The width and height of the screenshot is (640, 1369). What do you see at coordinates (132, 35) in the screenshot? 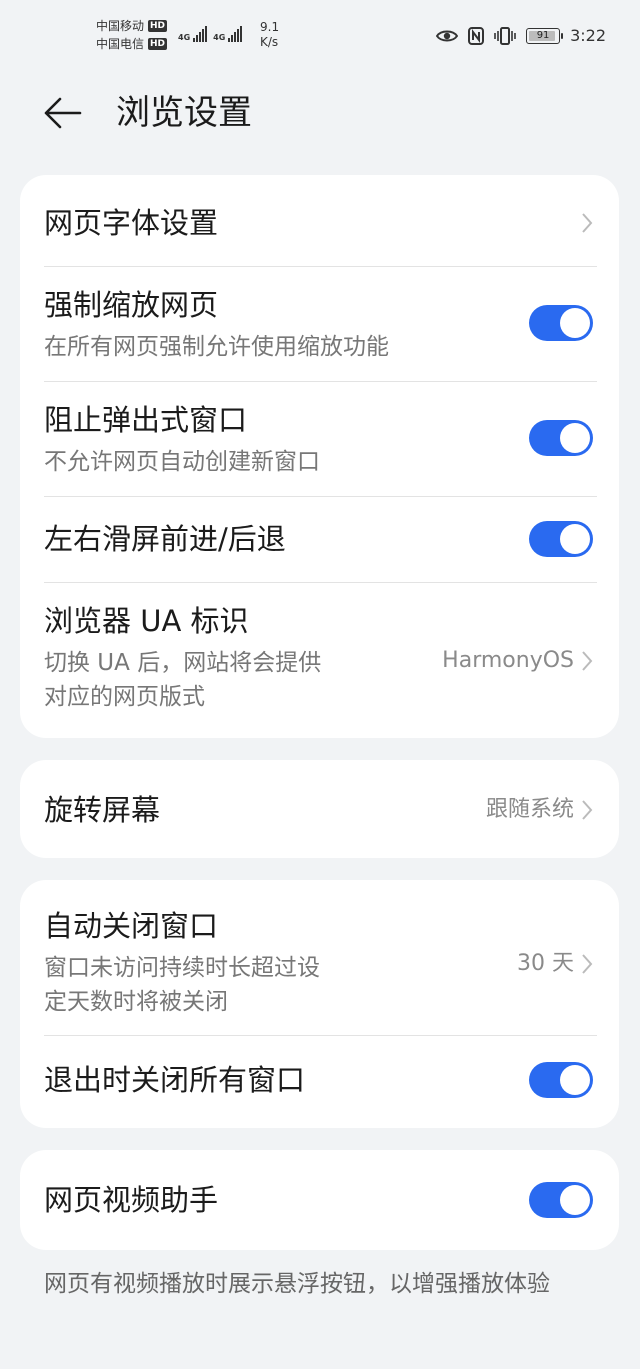
I see `carrier-info: 中国移动 HD 中国电信 HD` at bounding box center [132, 35].